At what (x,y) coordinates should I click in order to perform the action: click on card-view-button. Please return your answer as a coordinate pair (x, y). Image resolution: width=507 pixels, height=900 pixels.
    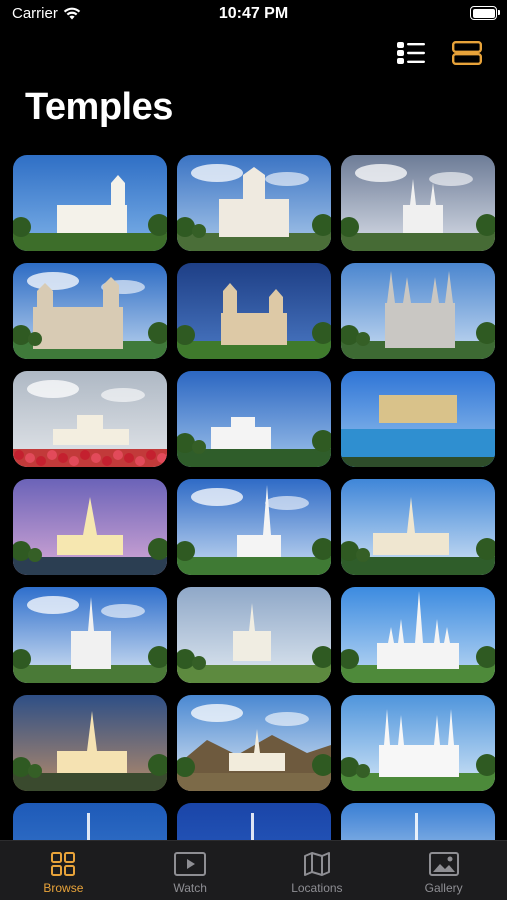
    Looking at the image, I should click on (467, 53).